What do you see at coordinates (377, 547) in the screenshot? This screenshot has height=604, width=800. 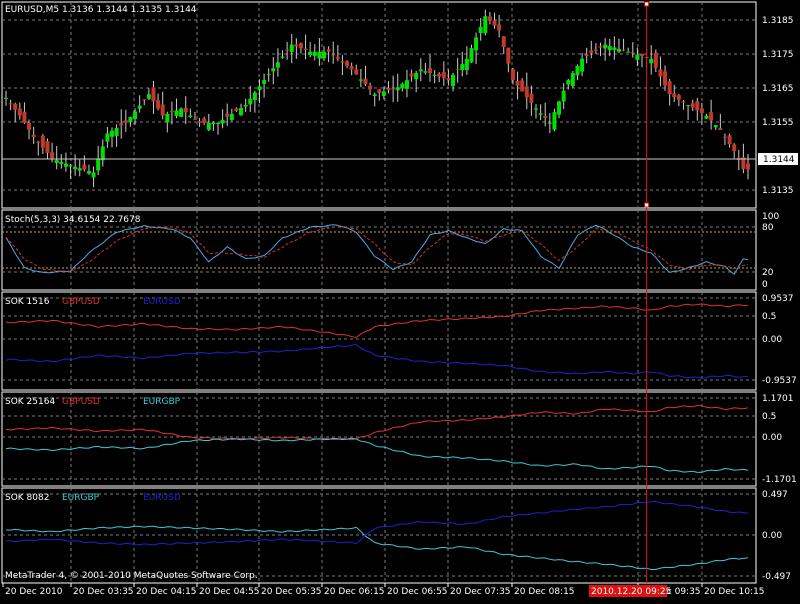 I see `series-line-eurgbp` at bounding box center [377, 547].